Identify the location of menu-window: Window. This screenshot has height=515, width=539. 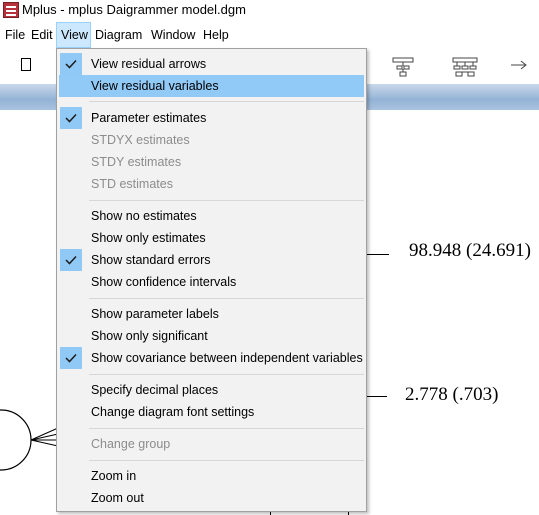
(173, 35).